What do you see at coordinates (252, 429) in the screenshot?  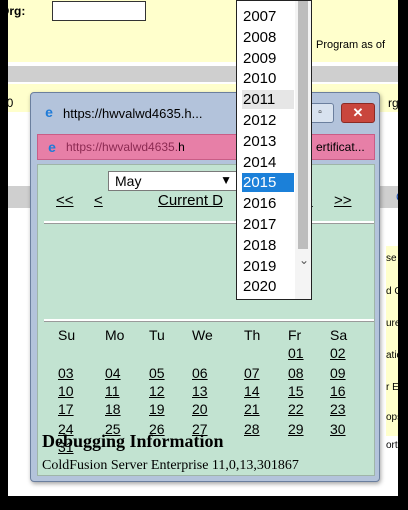 I see `calendar-day: 28` at bounding box center [252, 429].